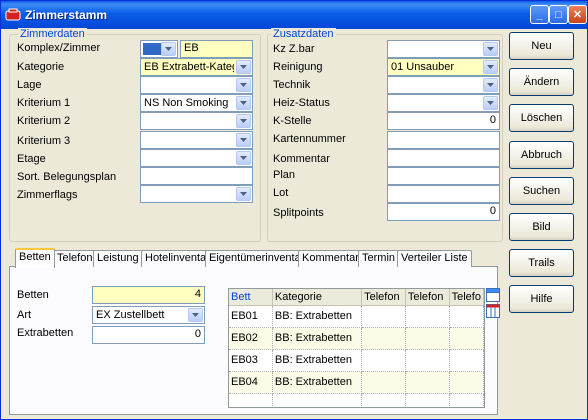 The width and height of the screenshot is (588, 420). Describe the element at coordinates (356, 316) in the screenshot. I see `table-row: EB01 BB: Extrabetten` at that location.